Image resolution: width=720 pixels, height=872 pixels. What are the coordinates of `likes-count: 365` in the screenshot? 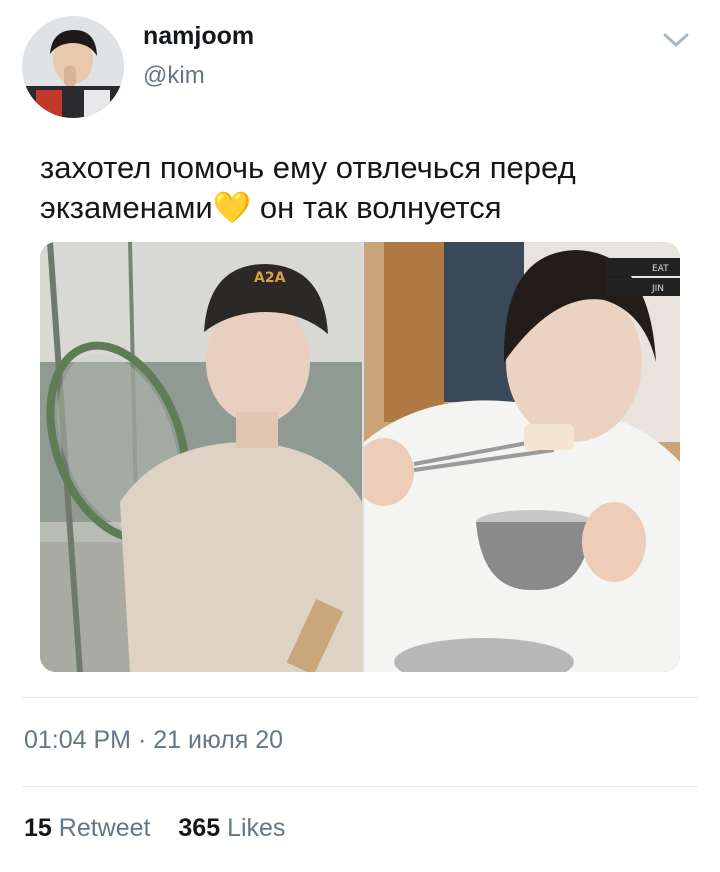 It's located at (199, 828).